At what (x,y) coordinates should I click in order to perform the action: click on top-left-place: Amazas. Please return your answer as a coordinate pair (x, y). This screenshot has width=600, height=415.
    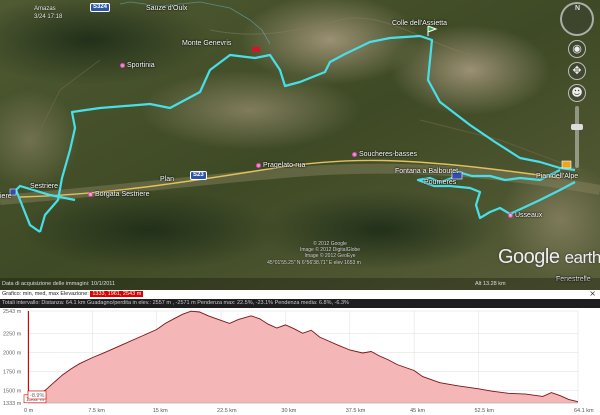
    Looking at the image, I should click on (45, 9).